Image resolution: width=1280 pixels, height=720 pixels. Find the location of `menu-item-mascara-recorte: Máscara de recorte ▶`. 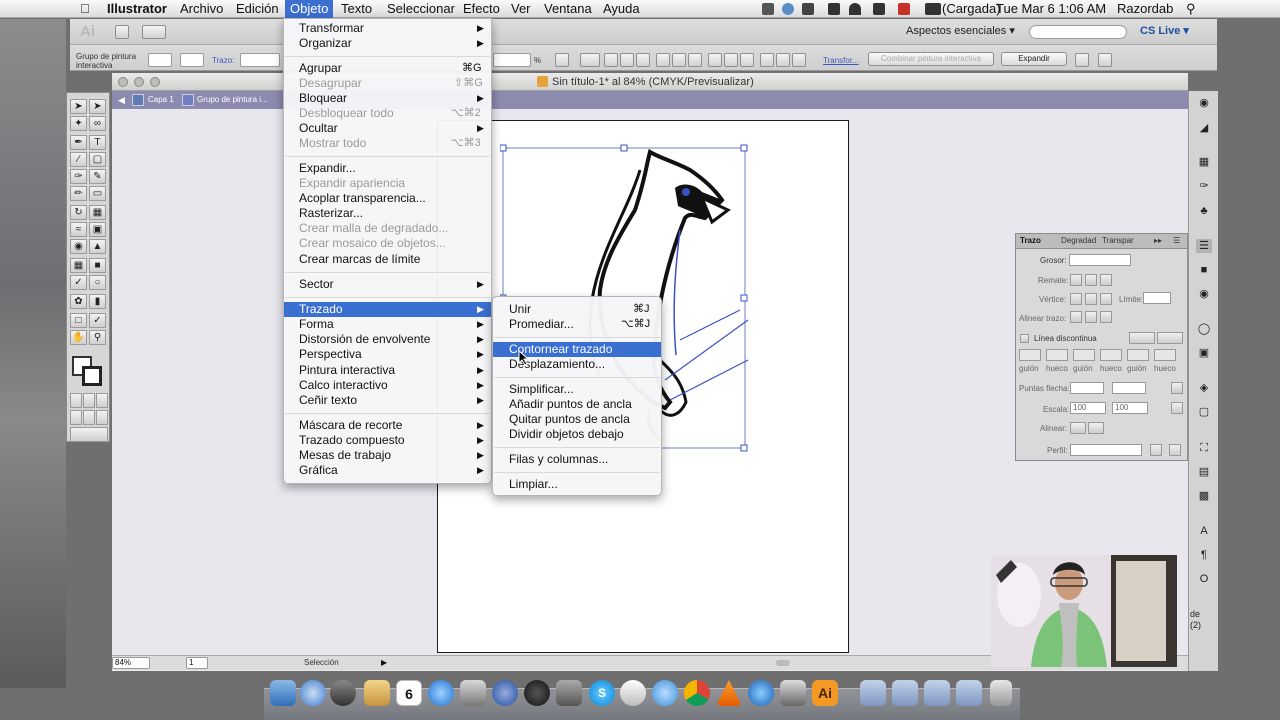

menu-item-mascara-recorte: Máscara de recorte ▶ is located at coordinates (387, 425).